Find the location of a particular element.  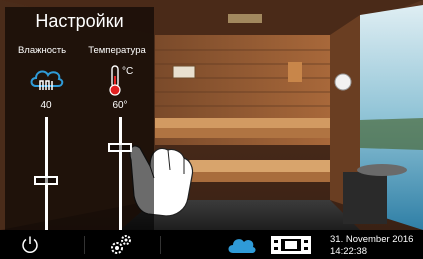

humidity-slider-handle is located at coordinates (46, 180).